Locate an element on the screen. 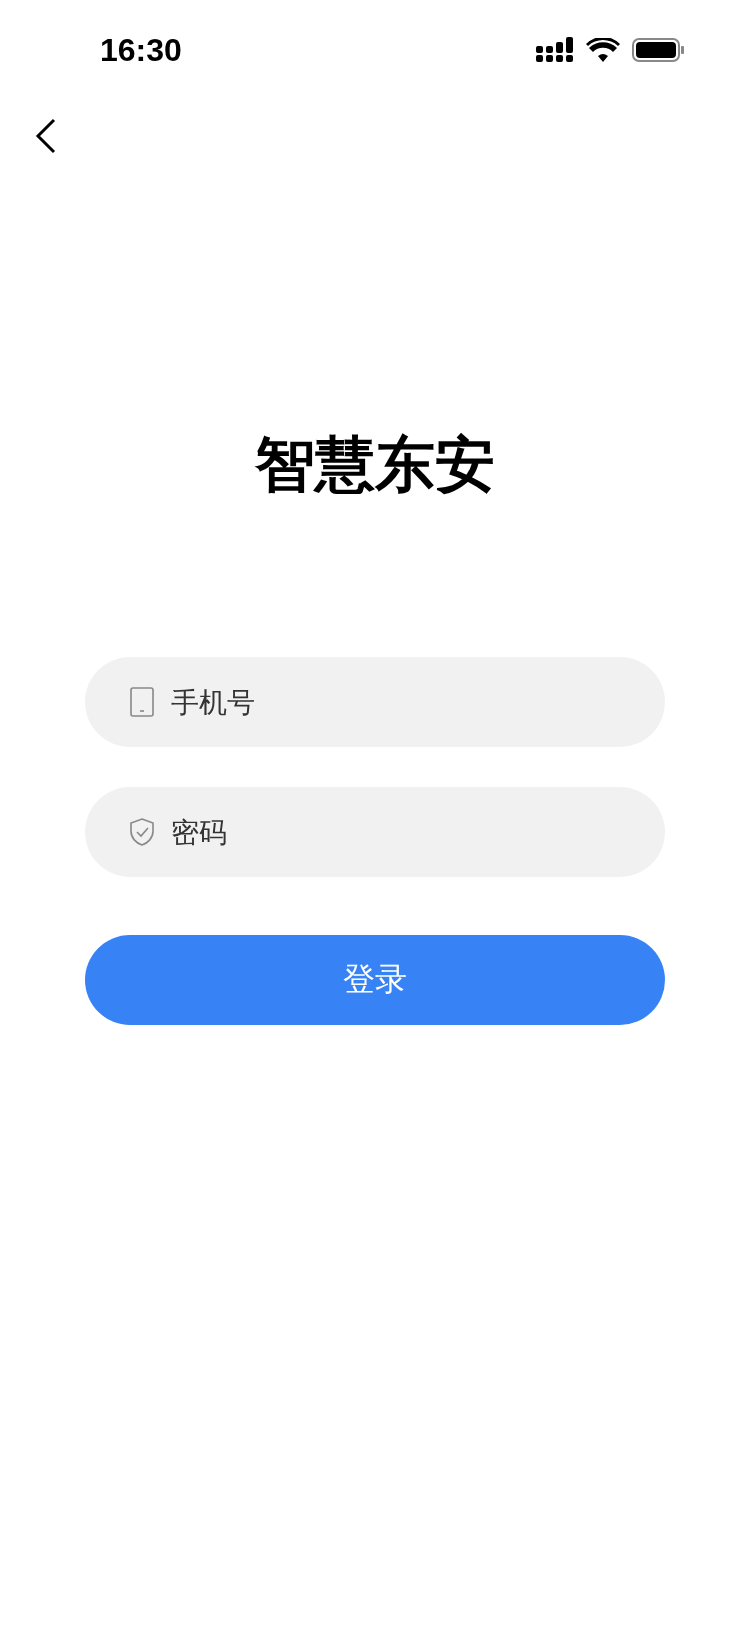 The image size is (750, 1625). login-button: 登录 is located at coordinates (375, 980).